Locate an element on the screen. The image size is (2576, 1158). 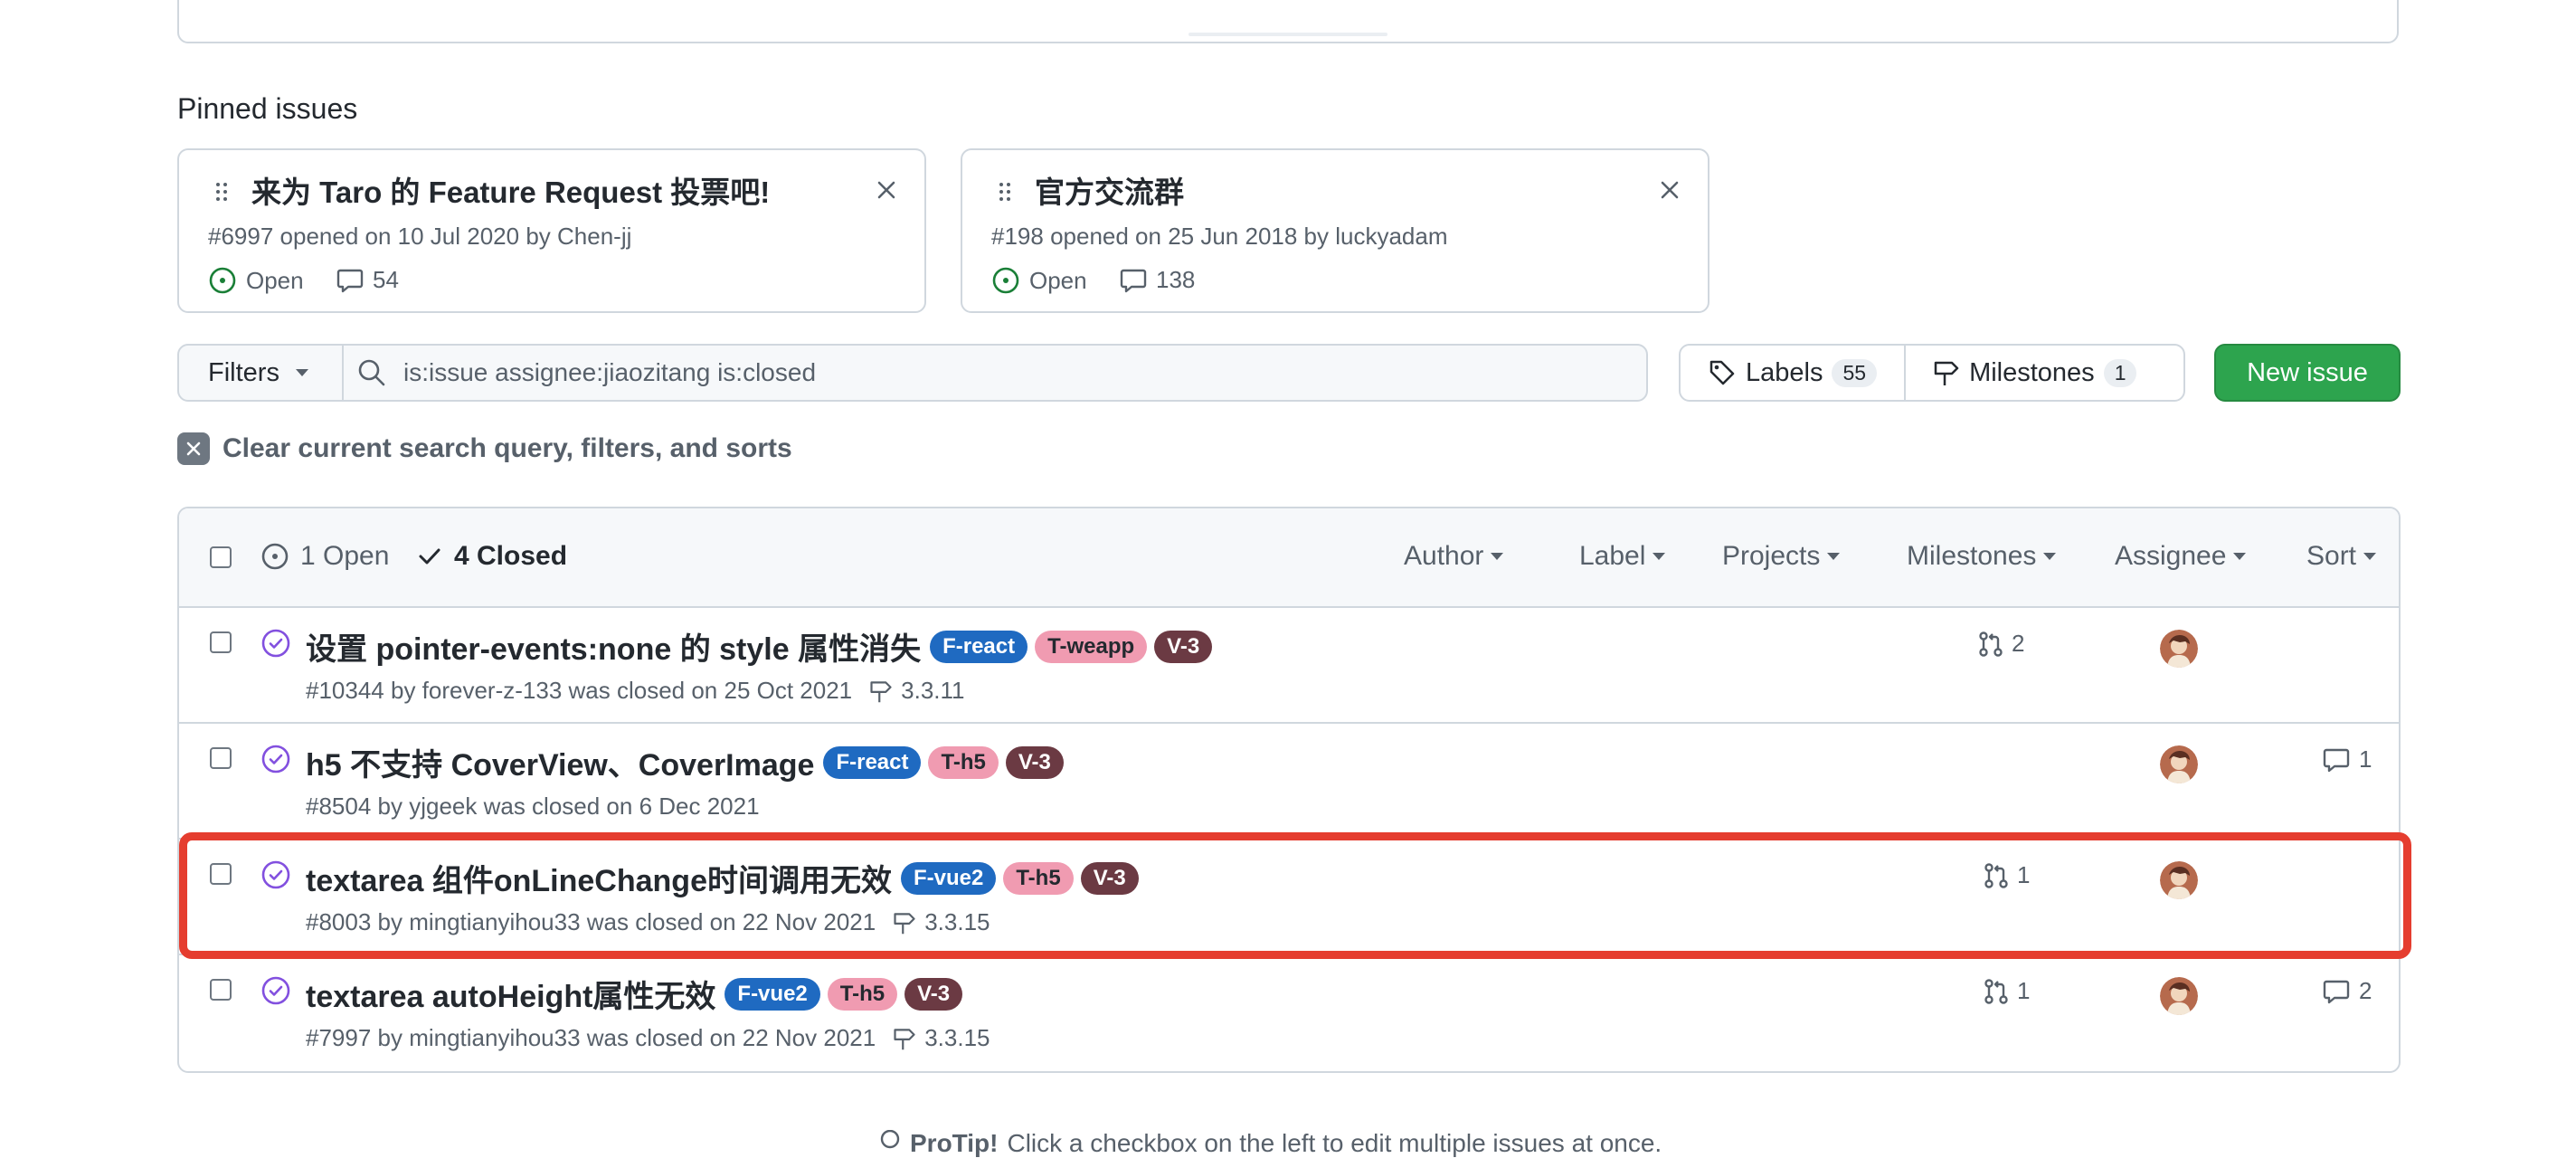
issue-title-link: h5 不支持 CoverView、CoverImage is located at coordinates (560, 762).